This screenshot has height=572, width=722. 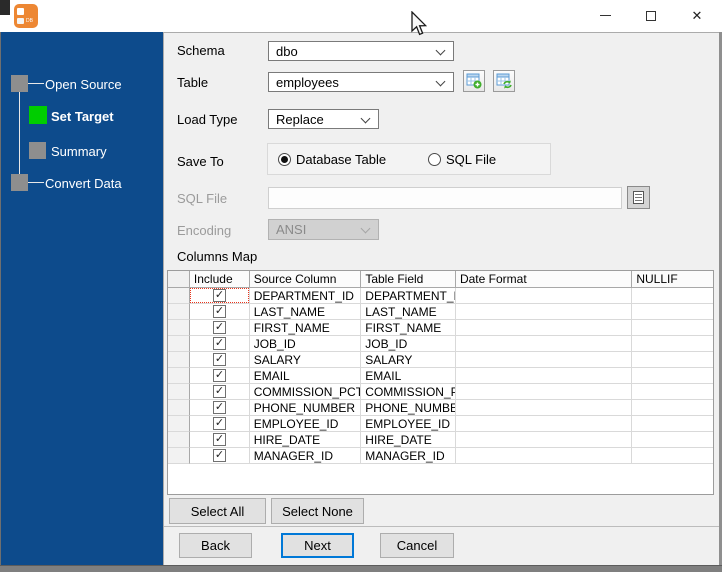 What do you see at coordinates (417, 545) in the screenshot?
I see `cancel-button: Cancel` at bounding box center [417, 545].